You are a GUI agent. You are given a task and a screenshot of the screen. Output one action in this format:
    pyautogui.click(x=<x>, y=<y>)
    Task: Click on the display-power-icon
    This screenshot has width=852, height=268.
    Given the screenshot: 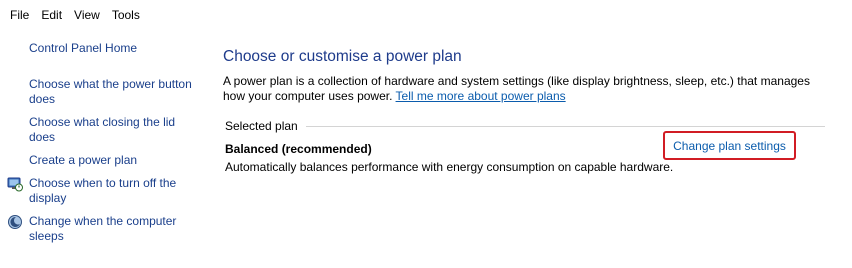 What is the action you would take?
    pyautogui.click(x=15, y=184)
    